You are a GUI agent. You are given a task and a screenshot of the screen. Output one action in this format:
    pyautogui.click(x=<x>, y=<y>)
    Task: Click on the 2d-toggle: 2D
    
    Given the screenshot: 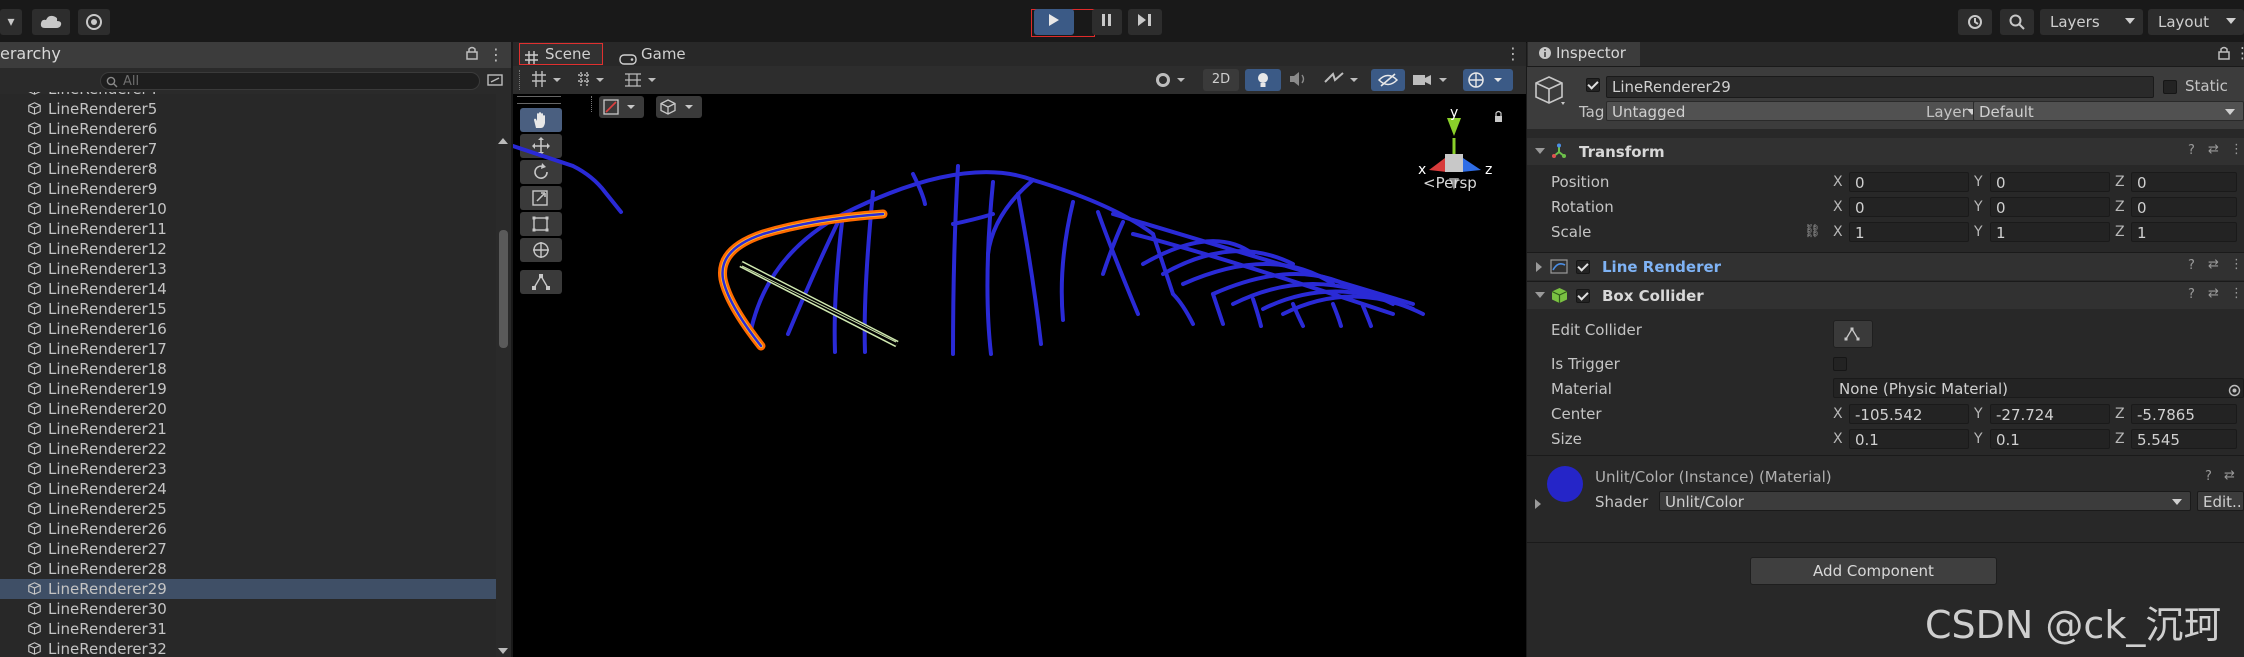 What is the action you would take?
    pyautogui.click(x=1221, y=80)
    